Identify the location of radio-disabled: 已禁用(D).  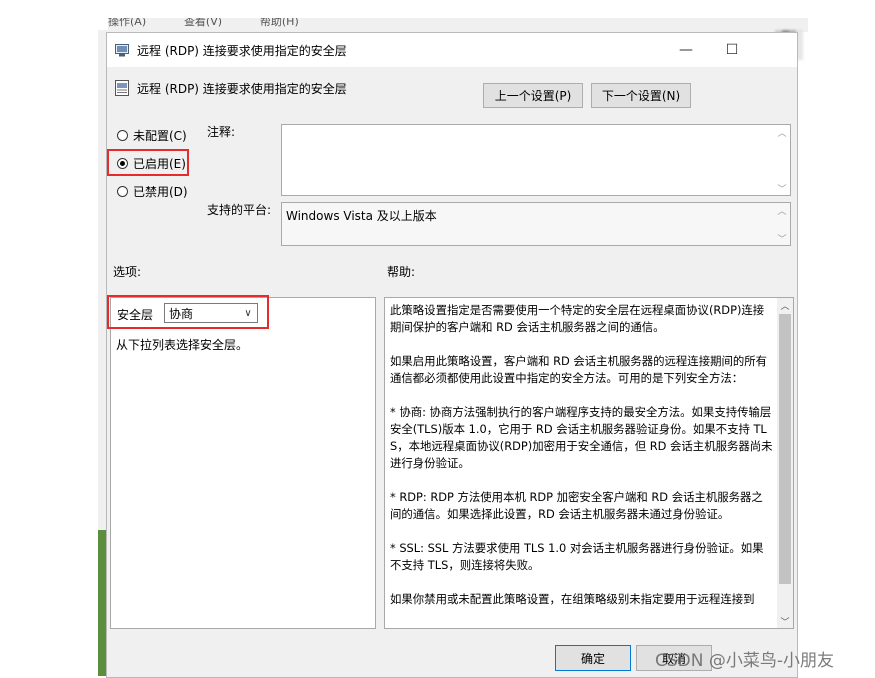
(167, 191).